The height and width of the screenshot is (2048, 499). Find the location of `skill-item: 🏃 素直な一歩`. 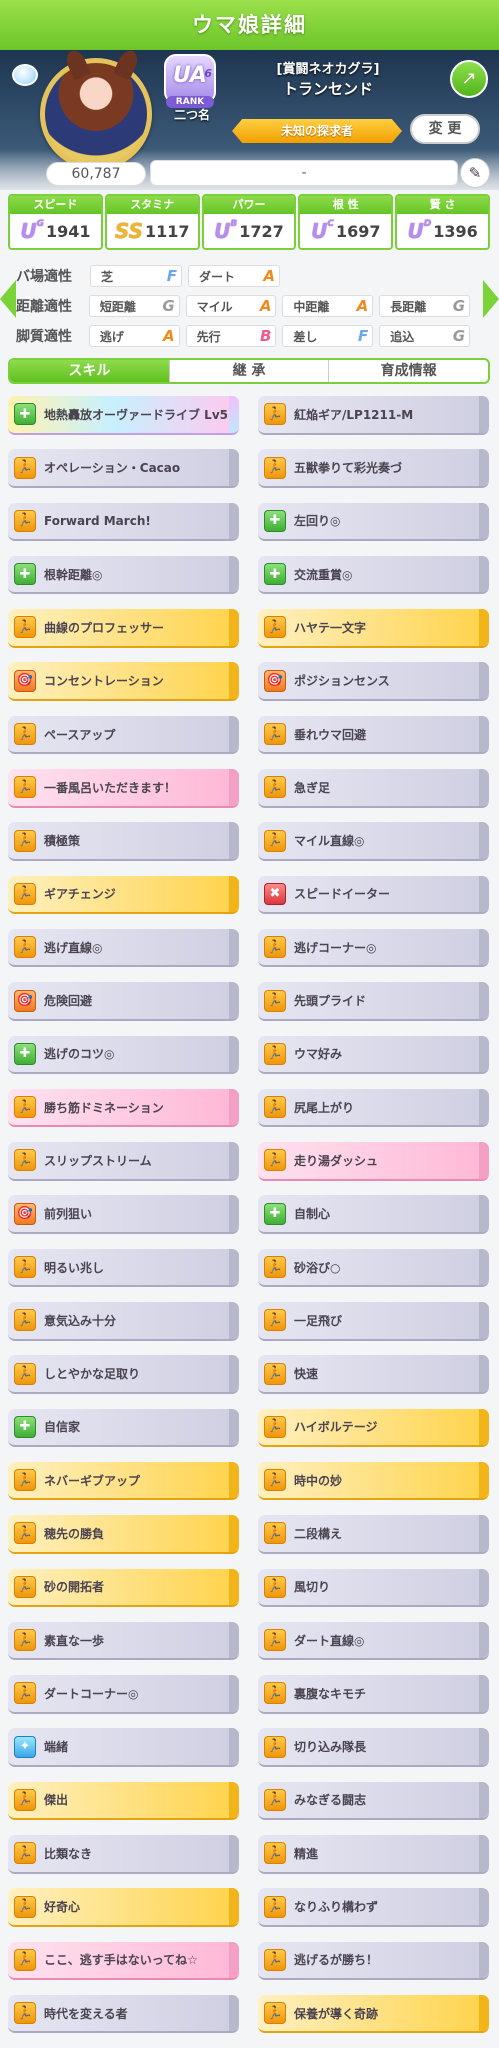

skill-item: 🏃 素直な一歩 is located at coordinates (123, 1641).